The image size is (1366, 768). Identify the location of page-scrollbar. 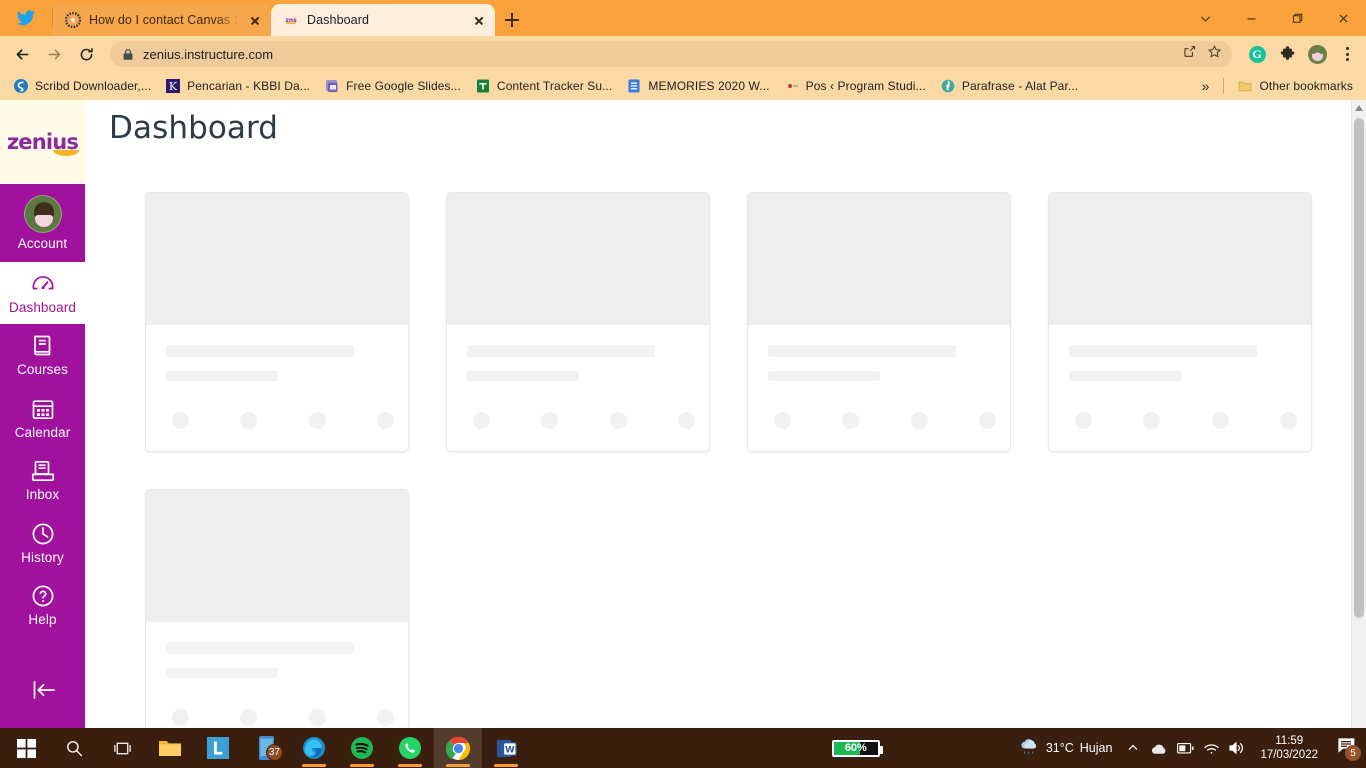
(1358, 414).